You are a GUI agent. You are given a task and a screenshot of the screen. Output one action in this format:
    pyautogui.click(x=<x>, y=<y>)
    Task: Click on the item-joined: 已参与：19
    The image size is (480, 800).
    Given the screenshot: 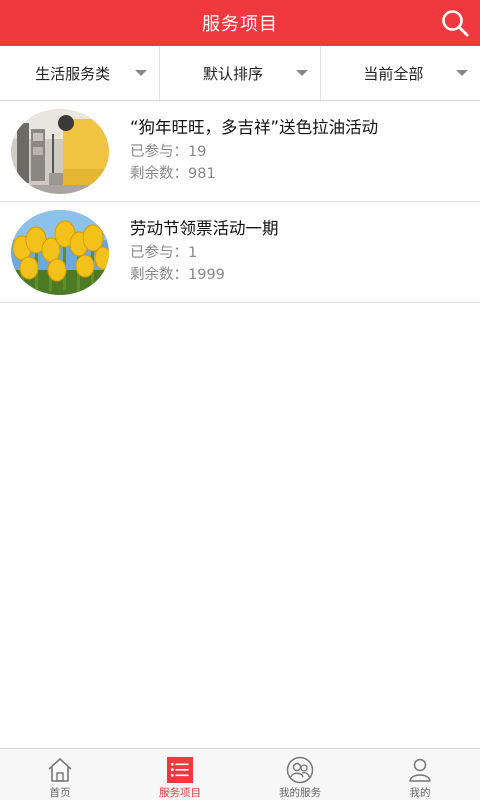 What is the action you would take?
    pyautogui.click(x=168, y=152)
    